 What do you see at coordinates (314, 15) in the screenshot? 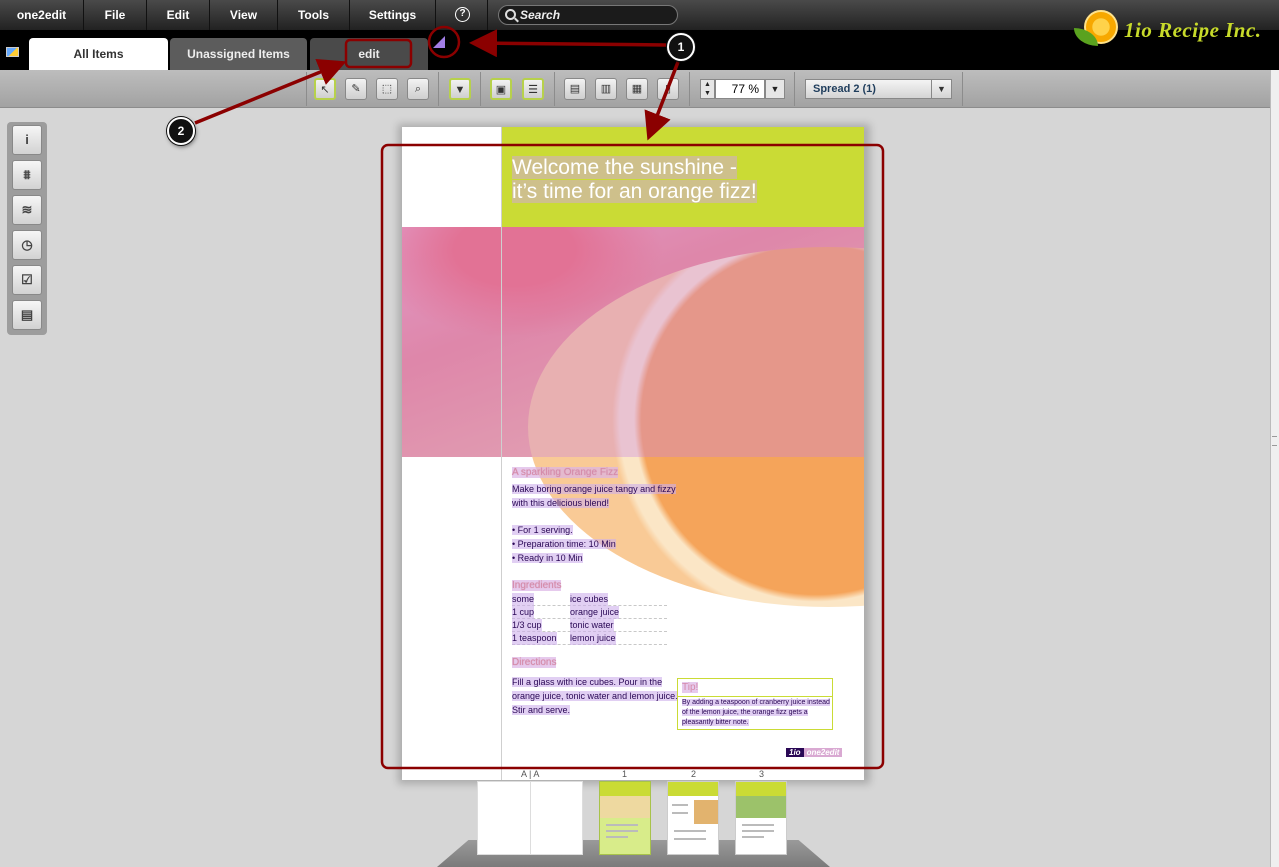
I see `menu-tools: Tools` at bounding box center [314, 15].